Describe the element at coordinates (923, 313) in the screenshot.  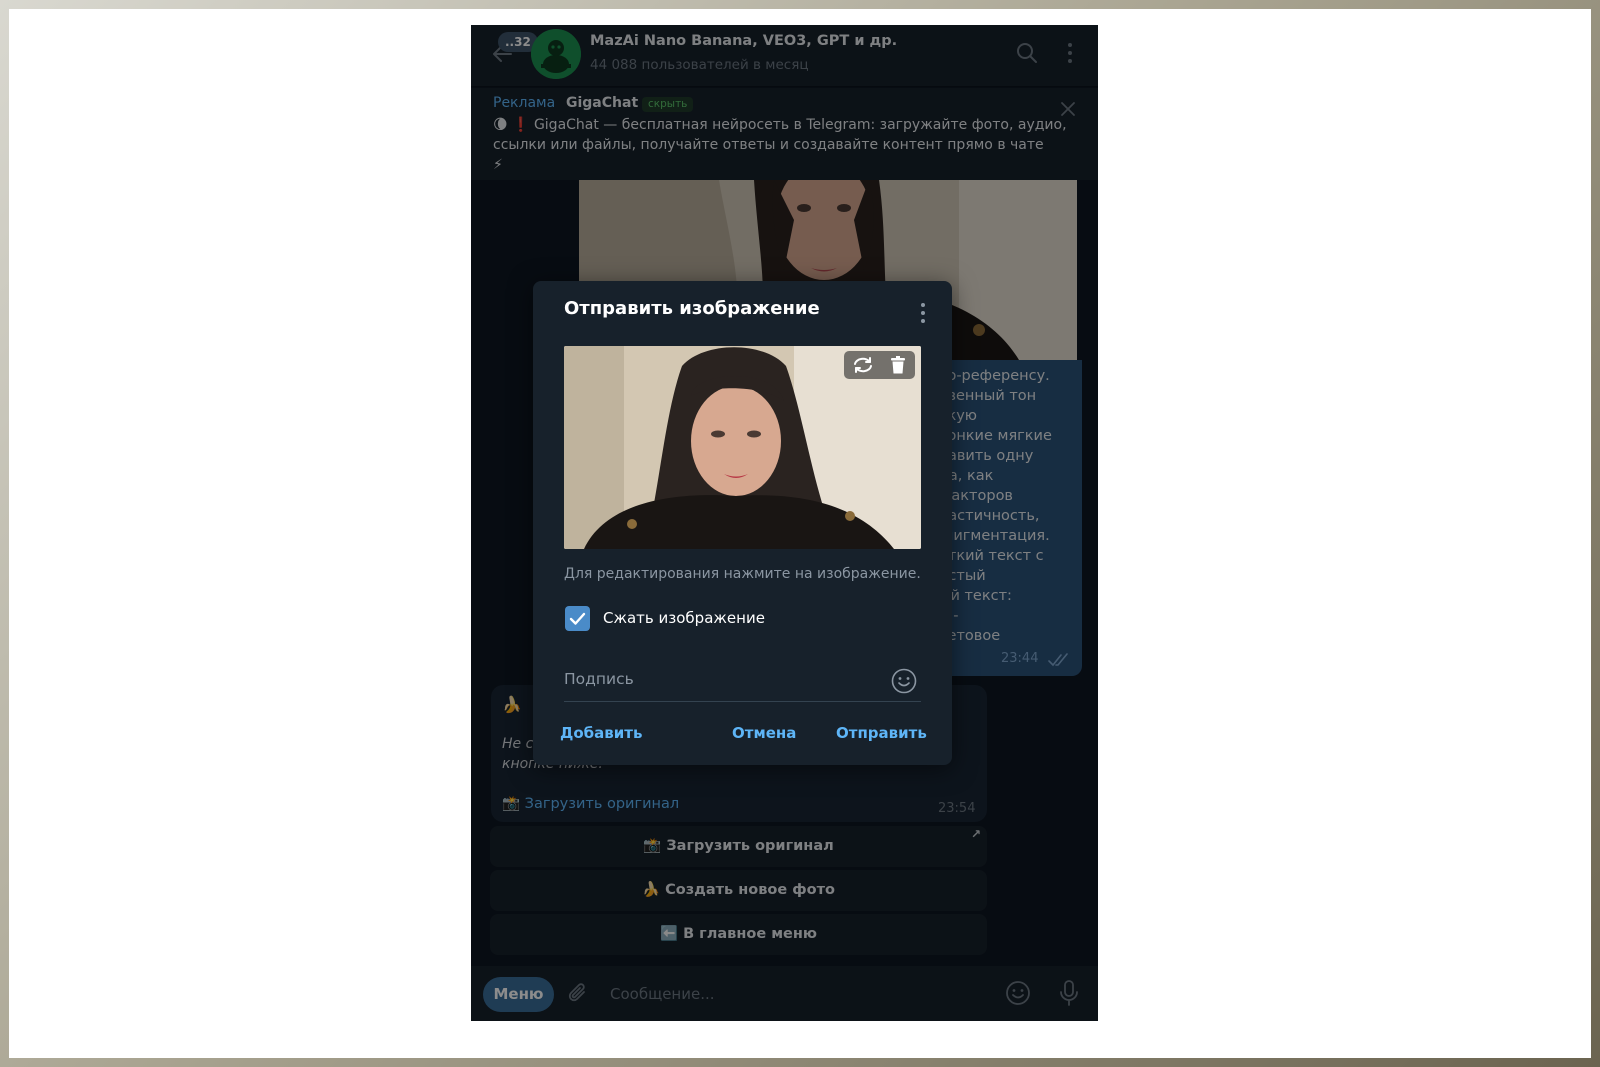
I see `more-vertical-icon` at that location.